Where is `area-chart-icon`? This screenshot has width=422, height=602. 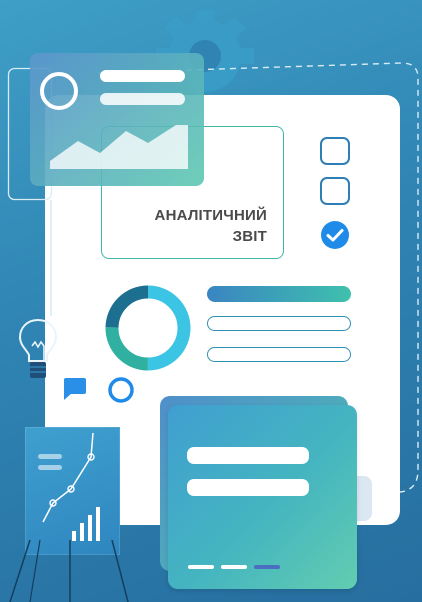
area-chart-icon is located at coordinates (119, 147).